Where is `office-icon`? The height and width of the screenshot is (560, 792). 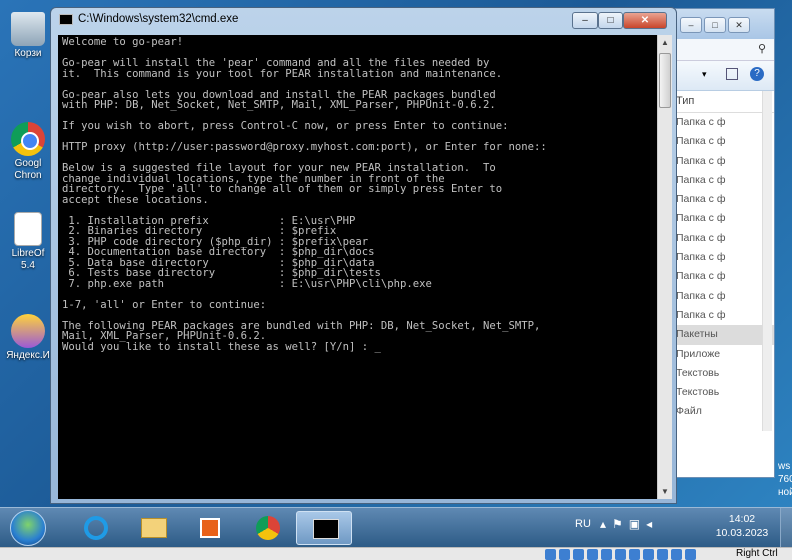 office-icon is located at coordinates (210, 528).